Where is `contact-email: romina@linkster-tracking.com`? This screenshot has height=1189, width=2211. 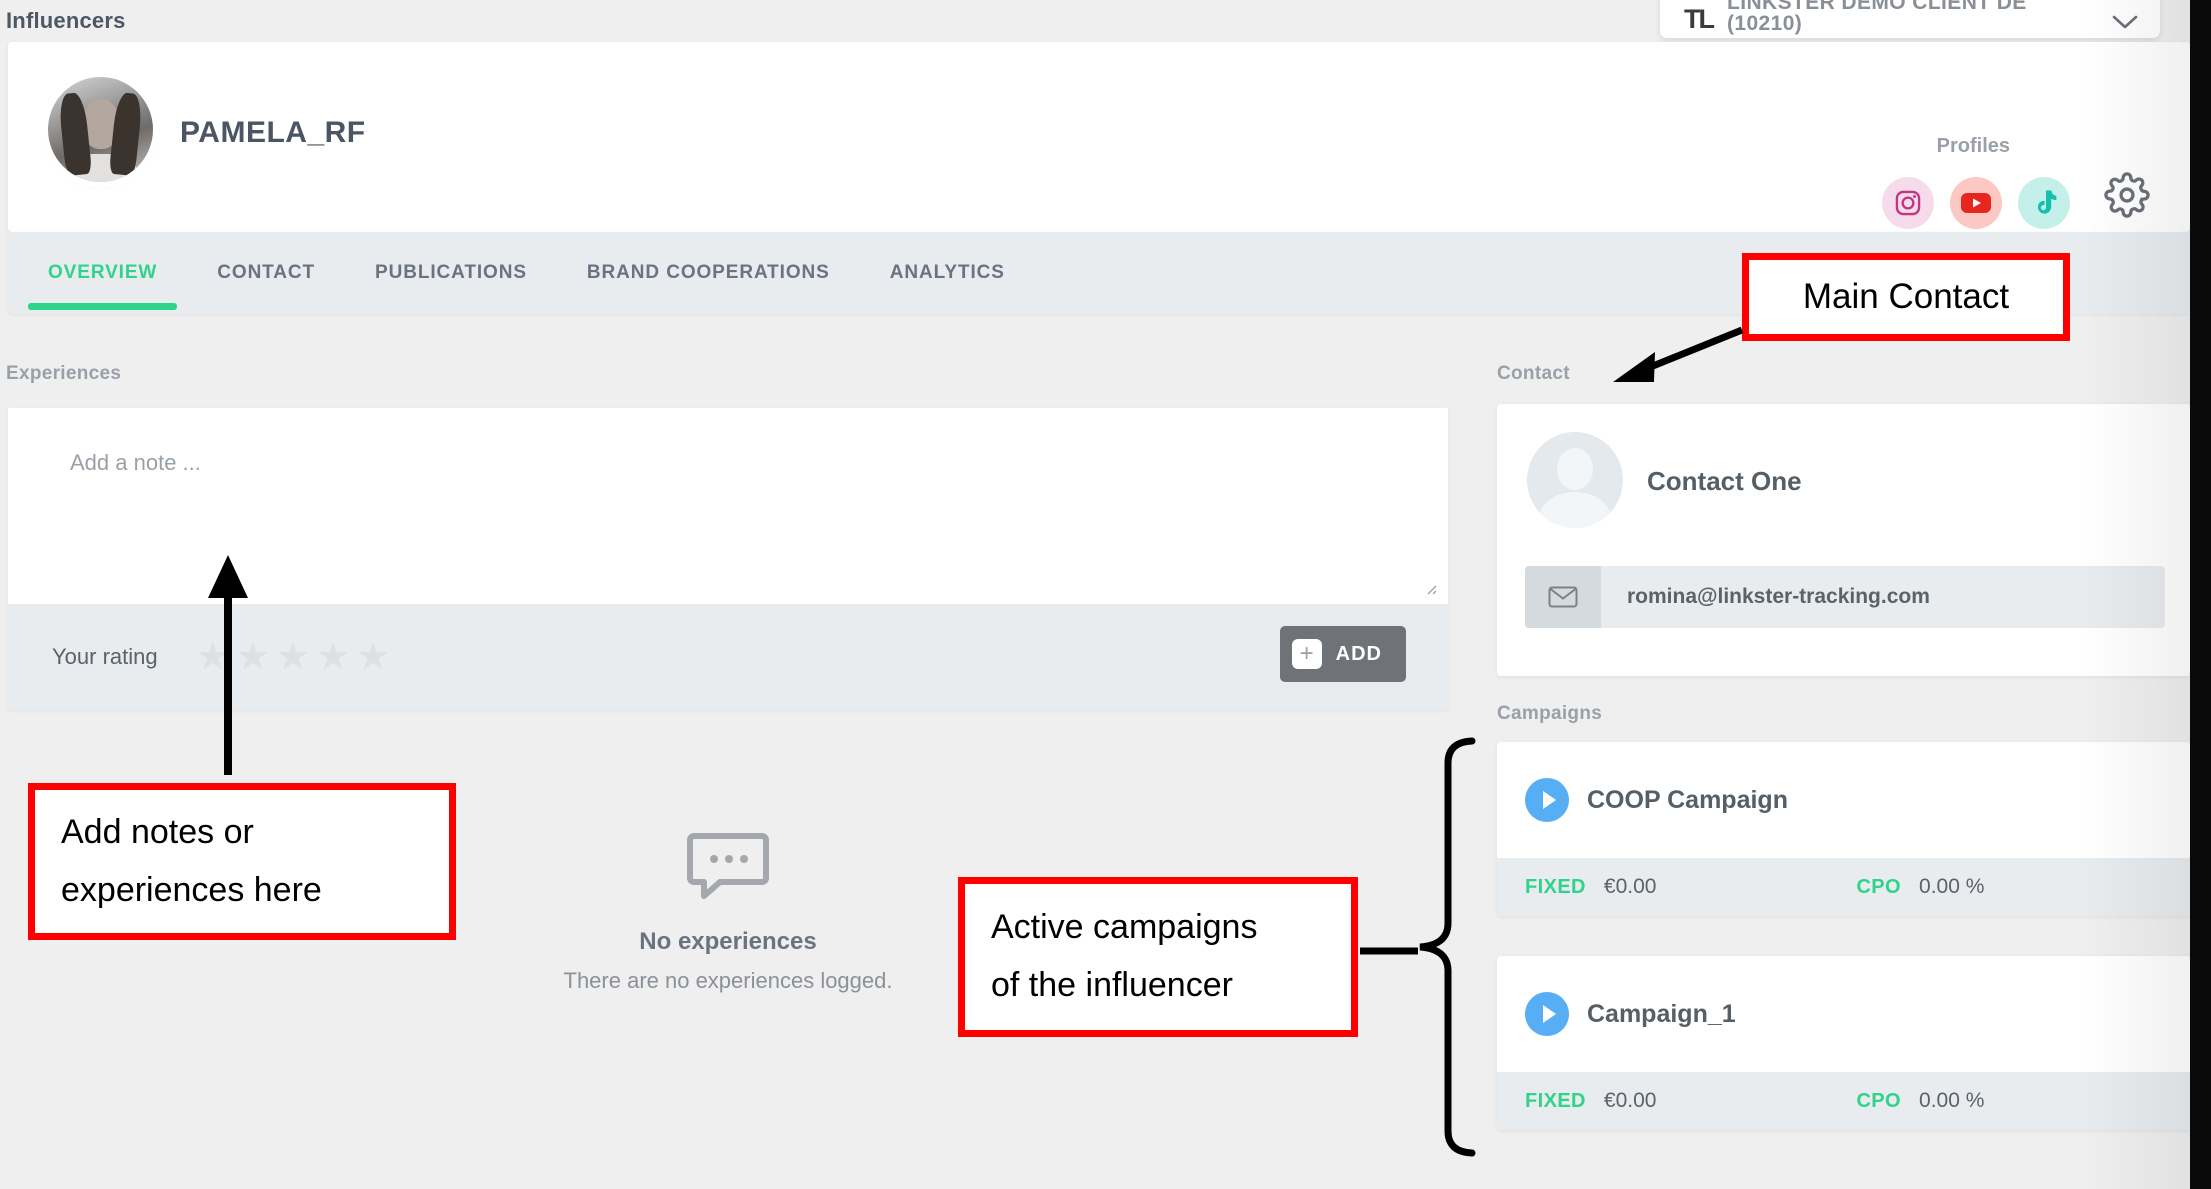 contact-email: romina@linkster-tracking.com is located at coordinates (1778, 596).